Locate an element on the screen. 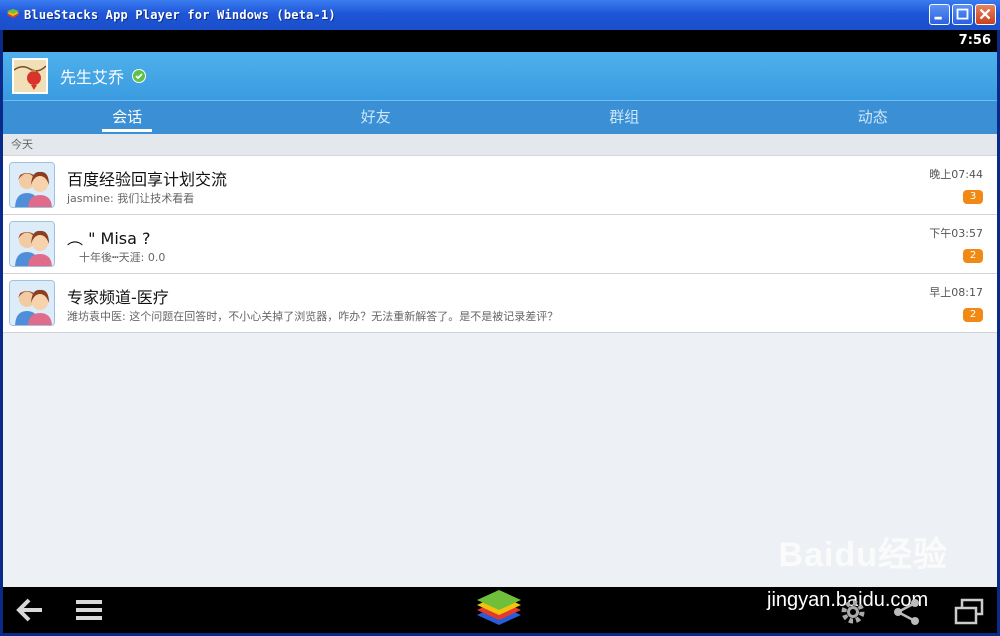  conversation-name: 专家频道-医疗 is located at coordinates (118, 297).